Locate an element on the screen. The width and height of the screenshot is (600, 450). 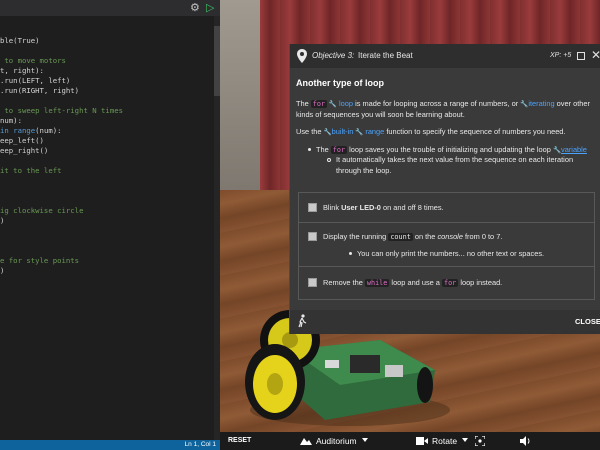
code-token: t, right): is located at coordinates (22, 70).